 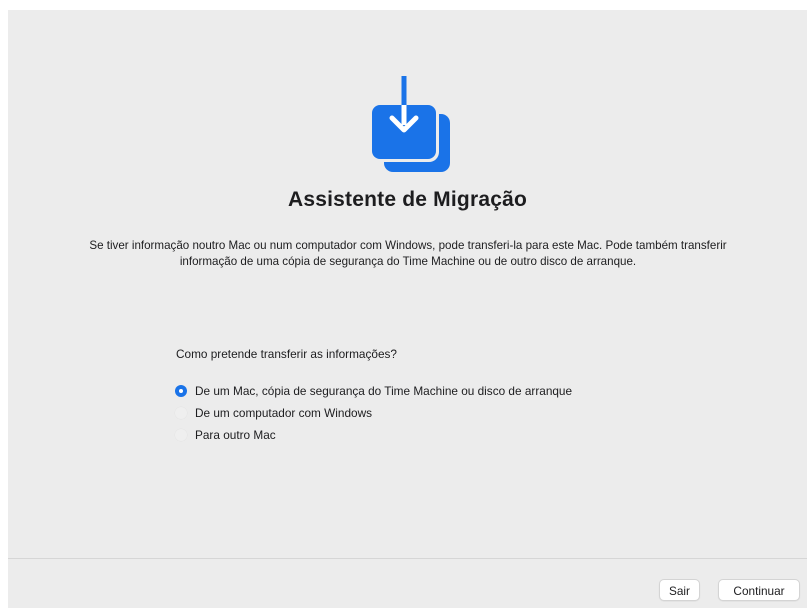 What do you see at coordinates (759, 590) in the screenshot?
I see `continue-button: Continuar` at bounding box center [759, 590].